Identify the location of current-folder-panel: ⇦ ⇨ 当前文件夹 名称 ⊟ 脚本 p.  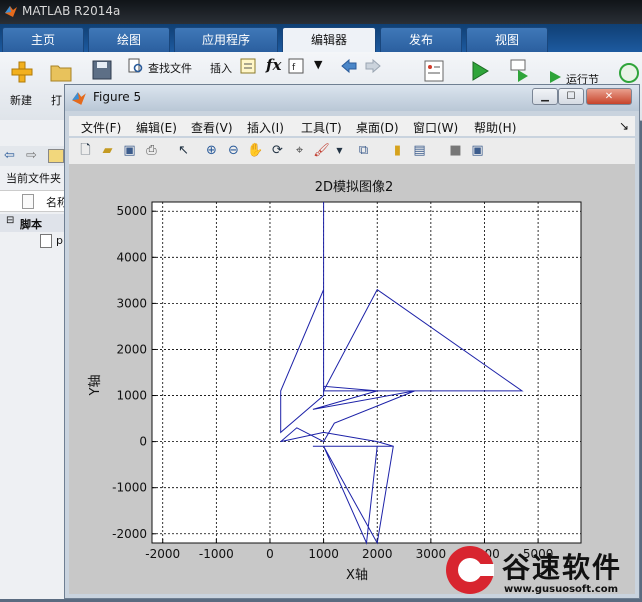
(35, 359).